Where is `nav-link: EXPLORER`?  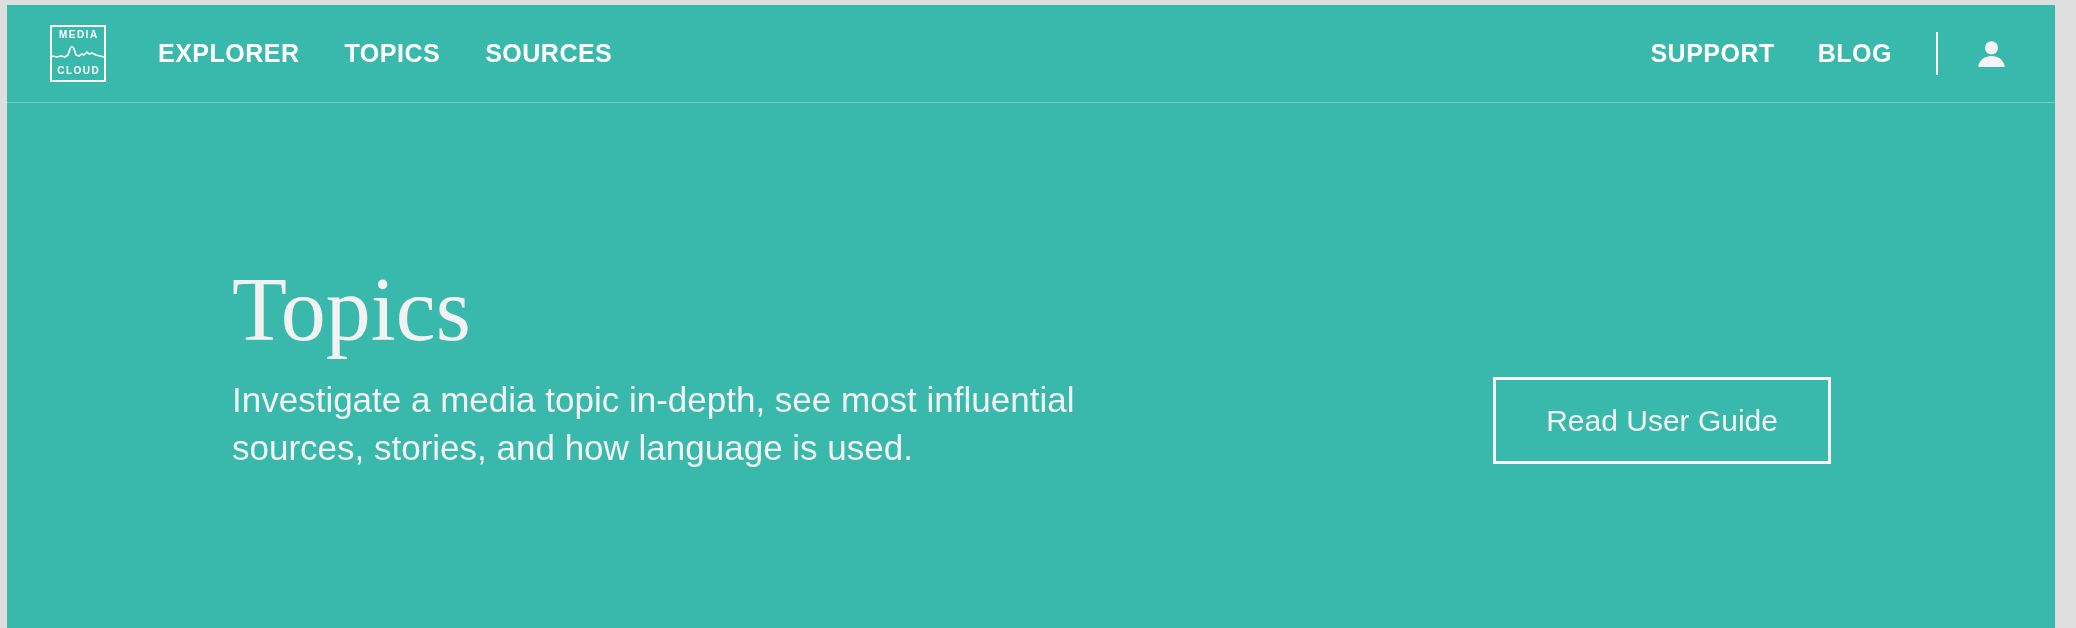 nav-link: EXPLORER is located at coordinates (229, 53).